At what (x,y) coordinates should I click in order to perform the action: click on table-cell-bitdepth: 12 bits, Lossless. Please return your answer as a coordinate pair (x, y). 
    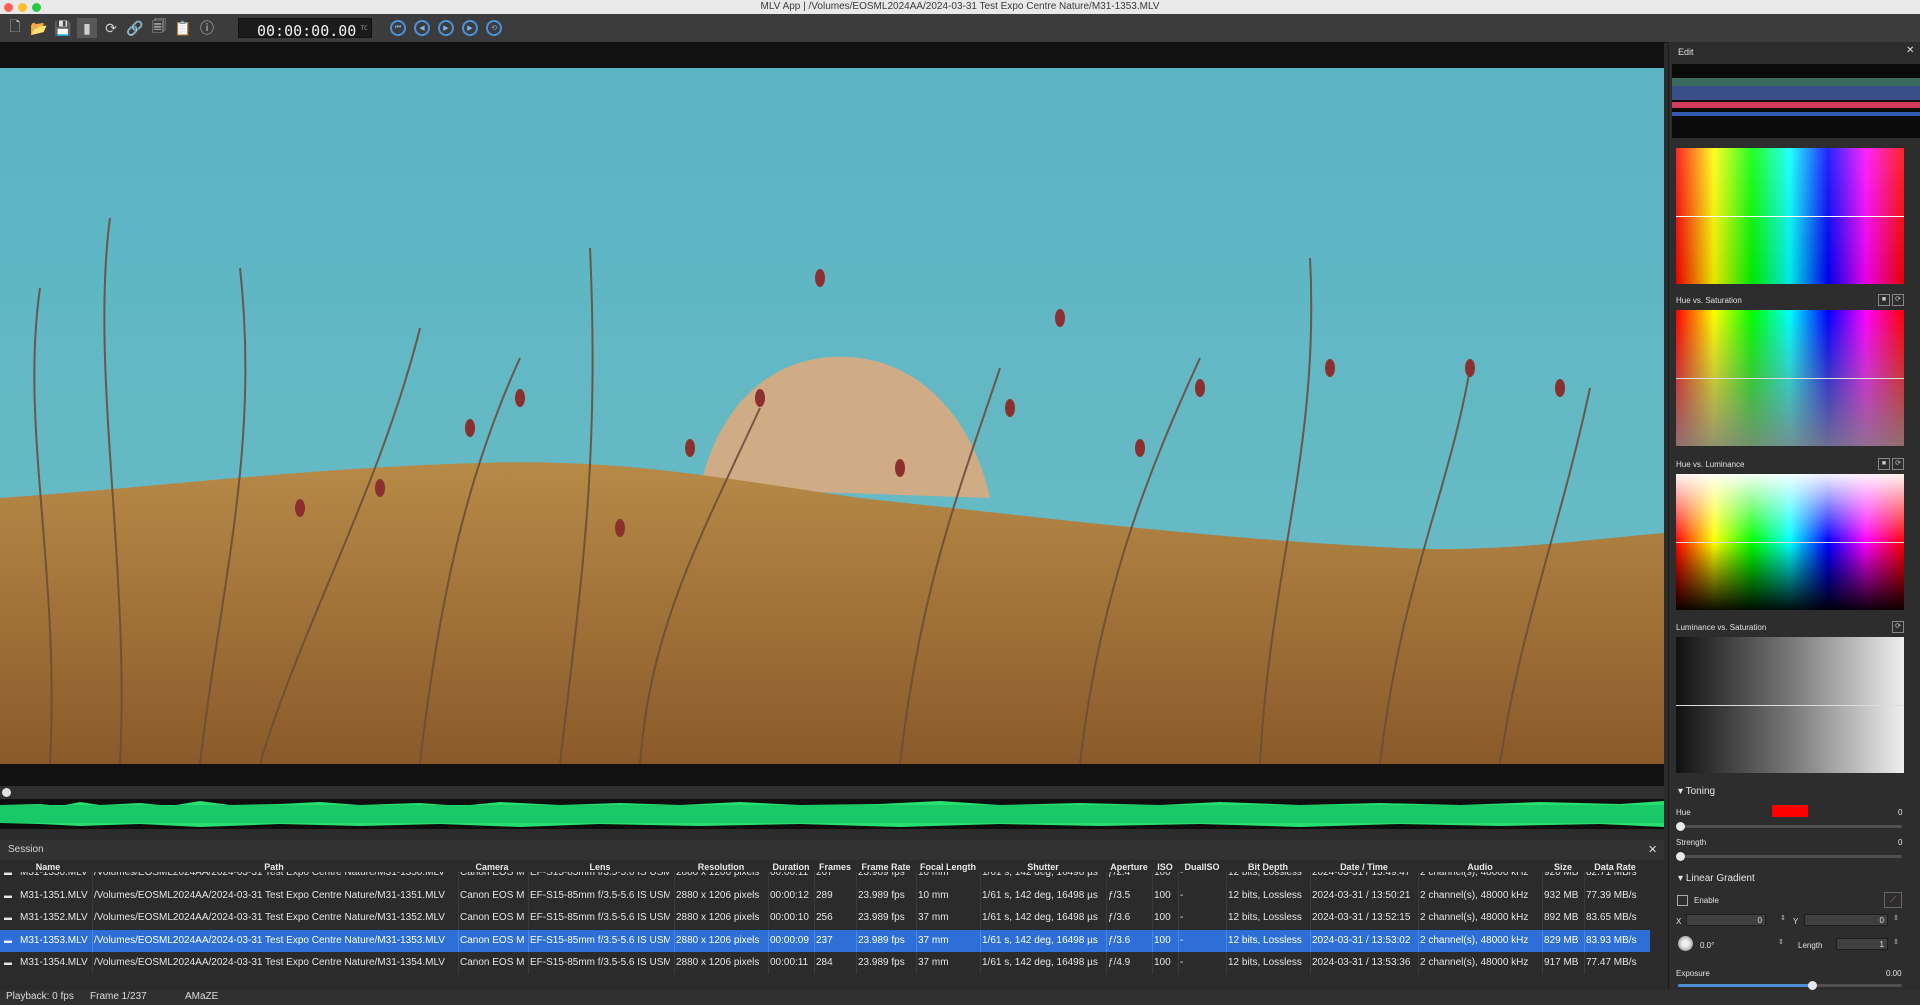
    Looking at the image, I should click on (1265, 962).